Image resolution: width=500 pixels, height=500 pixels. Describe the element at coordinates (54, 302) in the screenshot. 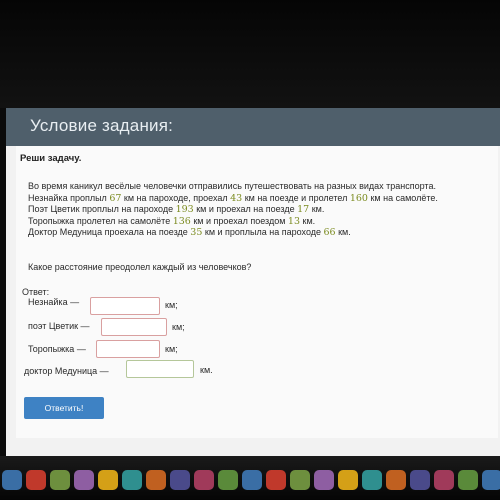

I see `answer-label-neznayka: Незнайка —` at that location.